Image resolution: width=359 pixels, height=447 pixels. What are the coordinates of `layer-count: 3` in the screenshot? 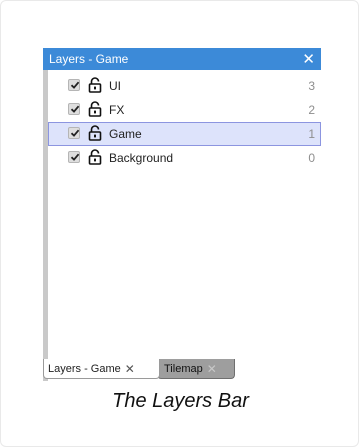 It's located at (311, 86).